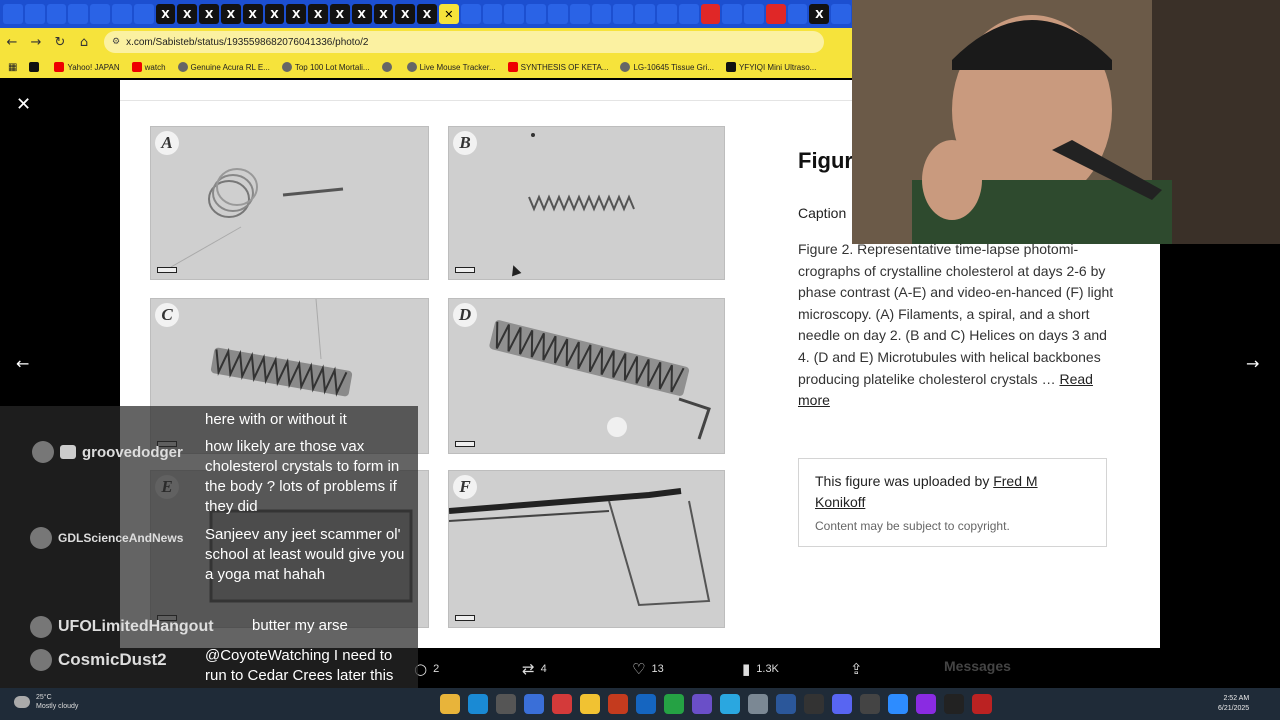 The height and width of the screenshot is (720, 1280). I want to click on site-info-icon: ⚙, so click(116, 42).